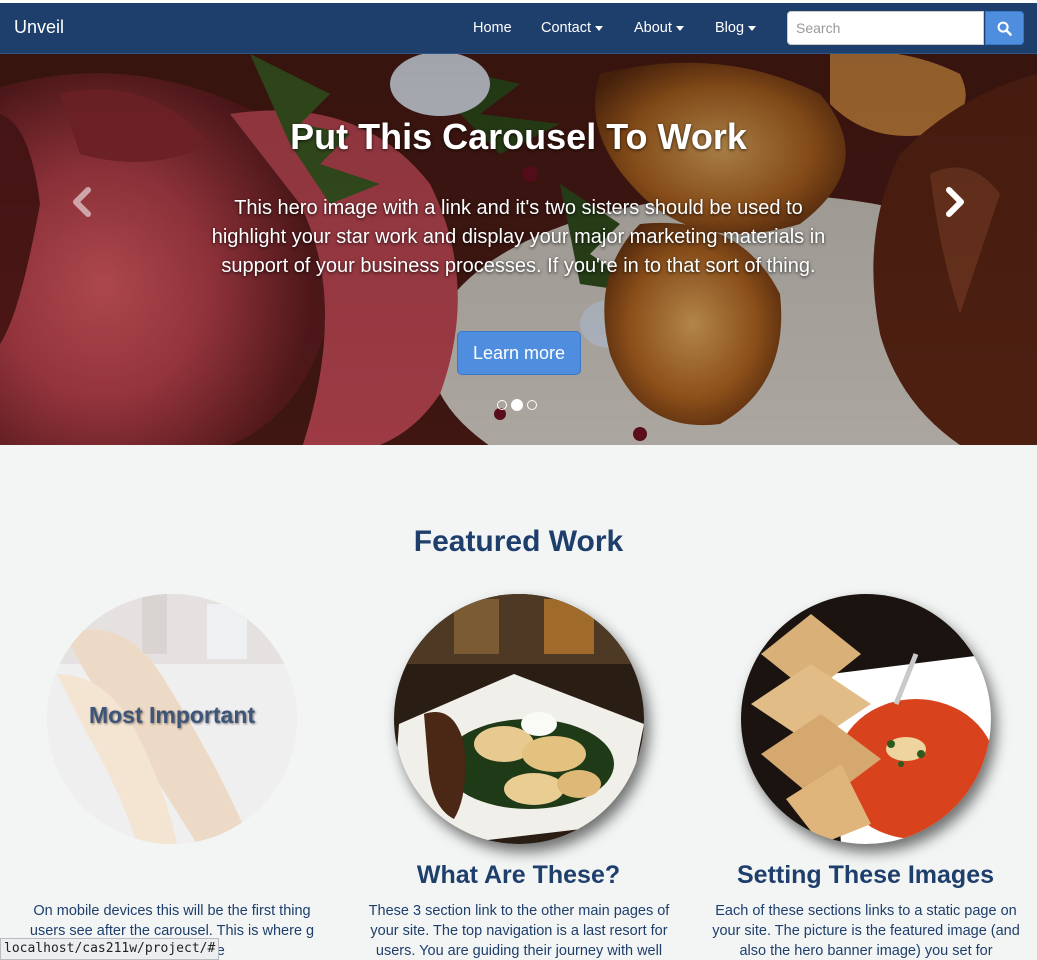  I want to click on featured-title-3: Setting These Images, so click(864, 875).